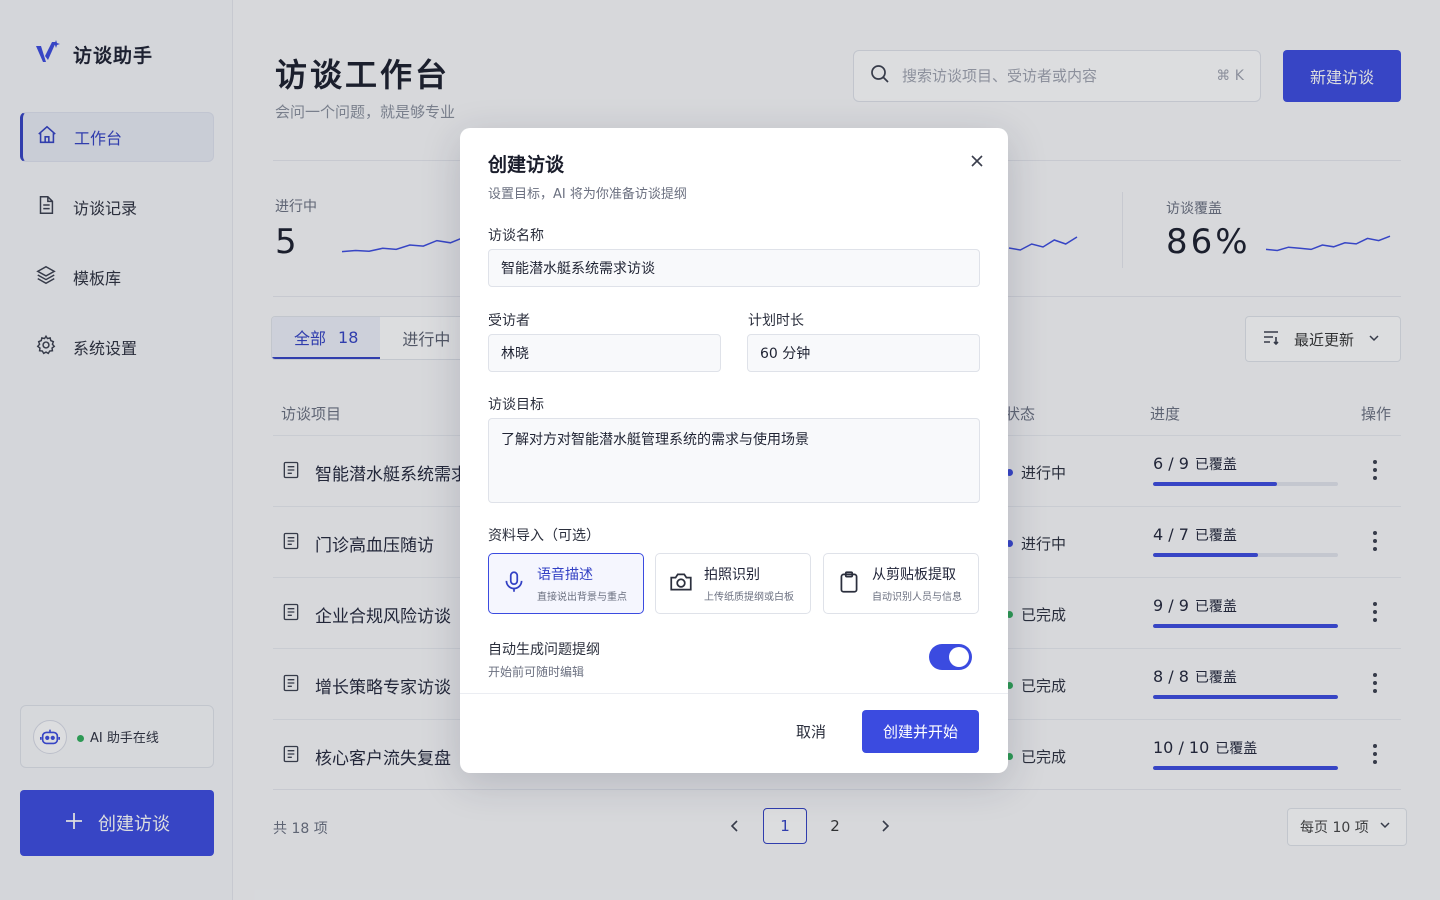 The image size is (1440, 900). Describe the element at coordinates (582, 597) in the screenshot. I see `option-desc: 直接说出背景与重点` at that location.